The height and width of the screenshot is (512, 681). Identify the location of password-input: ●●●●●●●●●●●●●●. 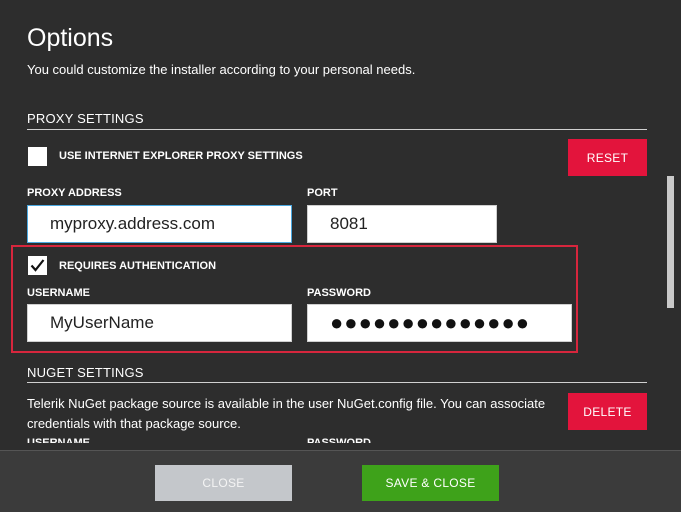
(439, 323).